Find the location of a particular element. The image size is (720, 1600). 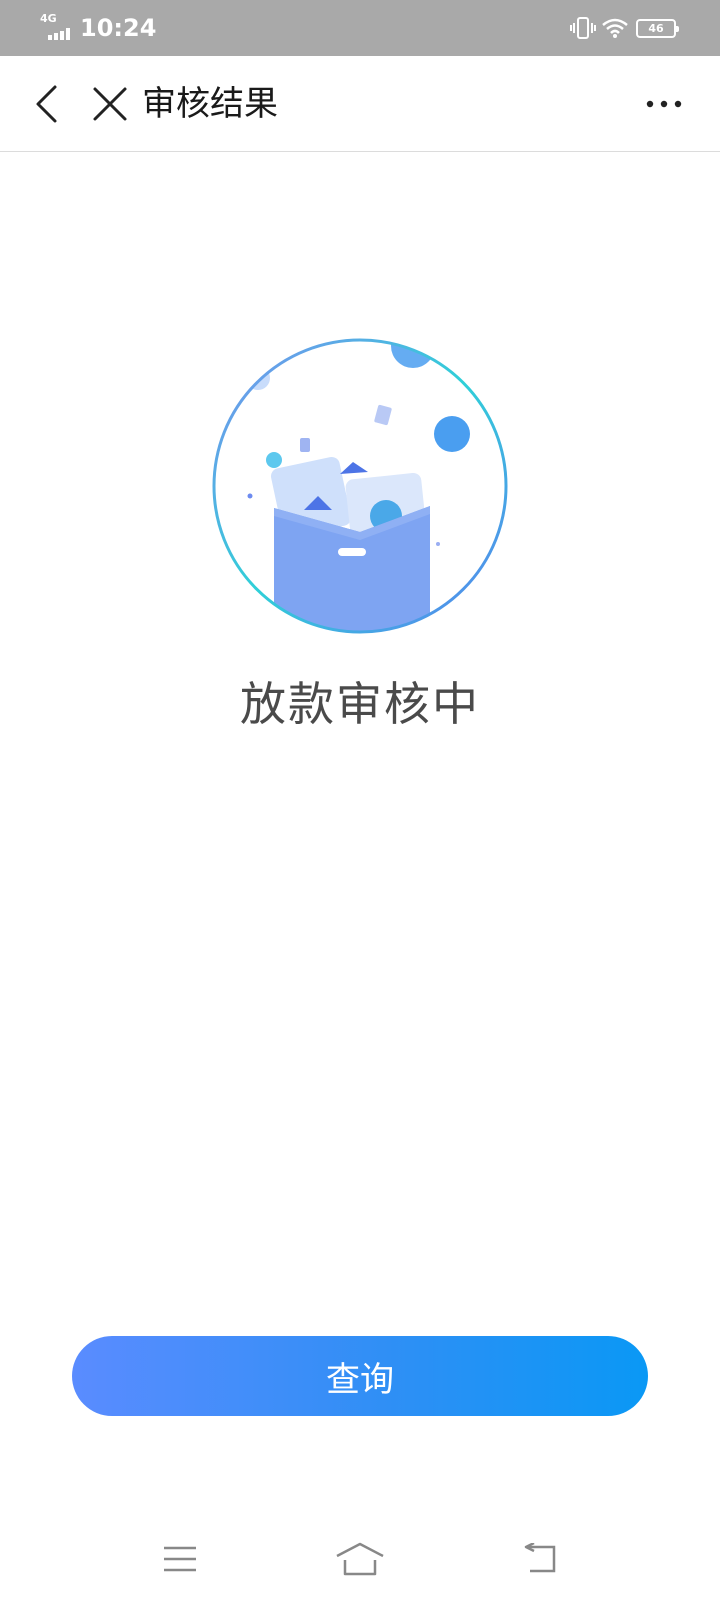

close-button is located at coordinates (110, 104).